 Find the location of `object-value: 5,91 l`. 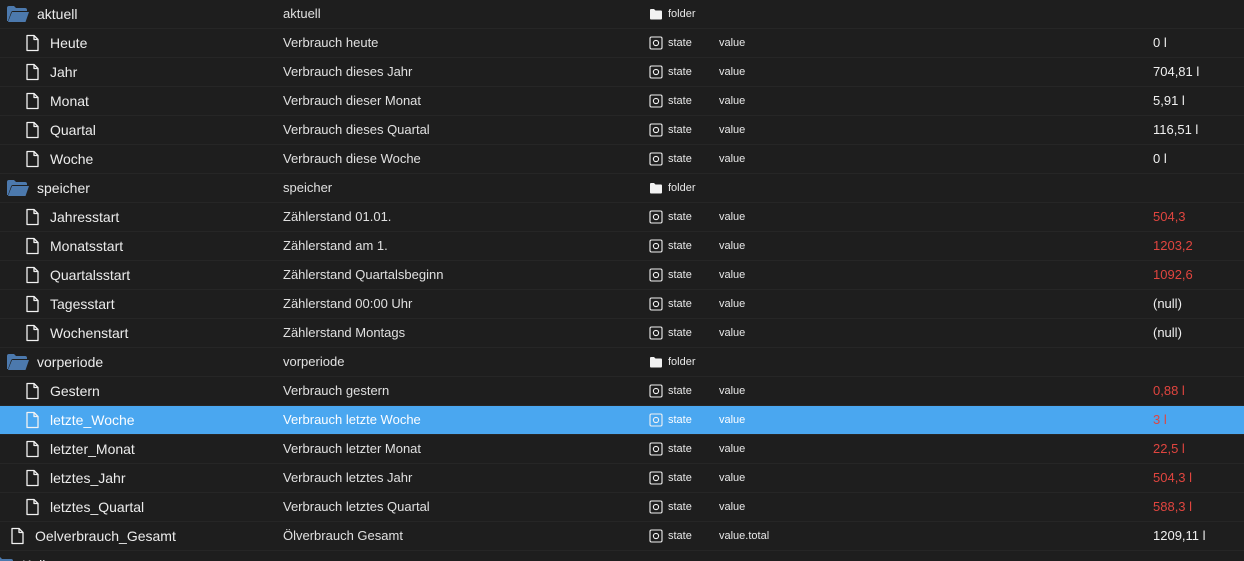

object-value: 5,91 l is located at coordinates (1169, 101).